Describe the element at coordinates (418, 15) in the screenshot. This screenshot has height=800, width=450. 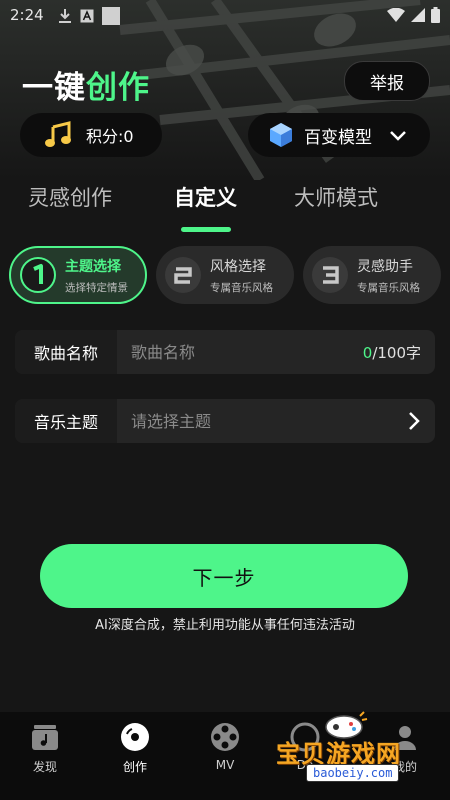
I see `signal-icon` at that location.